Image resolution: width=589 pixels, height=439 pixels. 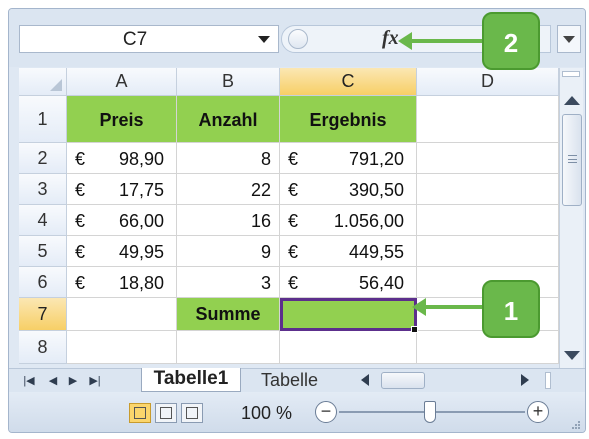 What do you see at coordinates (29, 381) in the screenshot?
I see `first-sheet-icon: |◀` at bounding box center [29, 381].